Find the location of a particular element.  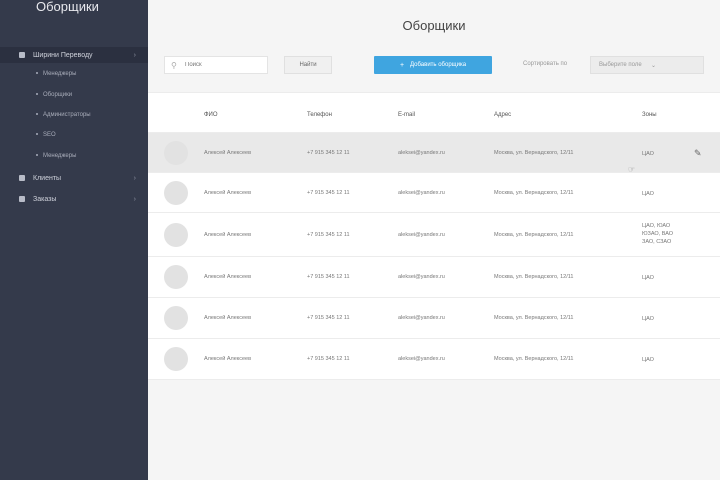

search-button: Найти is located at coordinates (308, 65).